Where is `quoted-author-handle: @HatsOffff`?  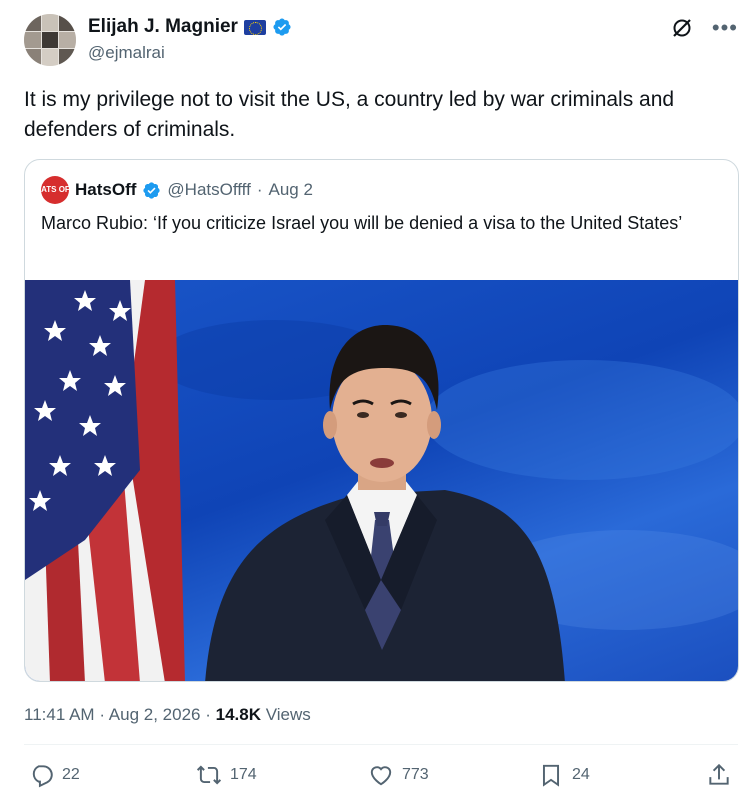 quoted-author-handle: @HatsOffff is located at coordinates (208, 190).